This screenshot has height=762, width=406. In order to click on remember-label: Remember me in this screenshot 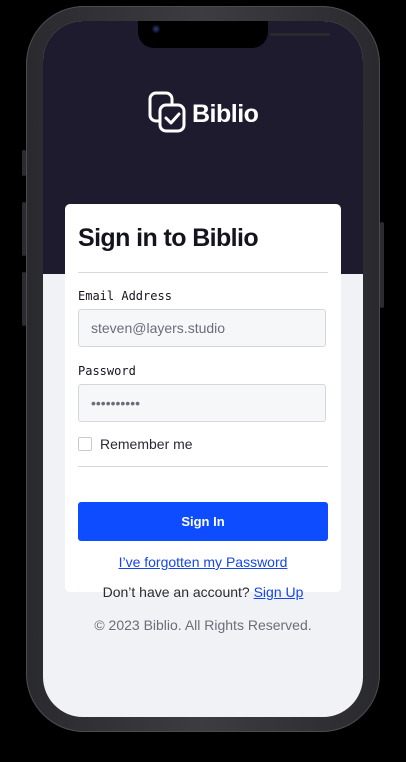, I will do `click(146, 444)`.